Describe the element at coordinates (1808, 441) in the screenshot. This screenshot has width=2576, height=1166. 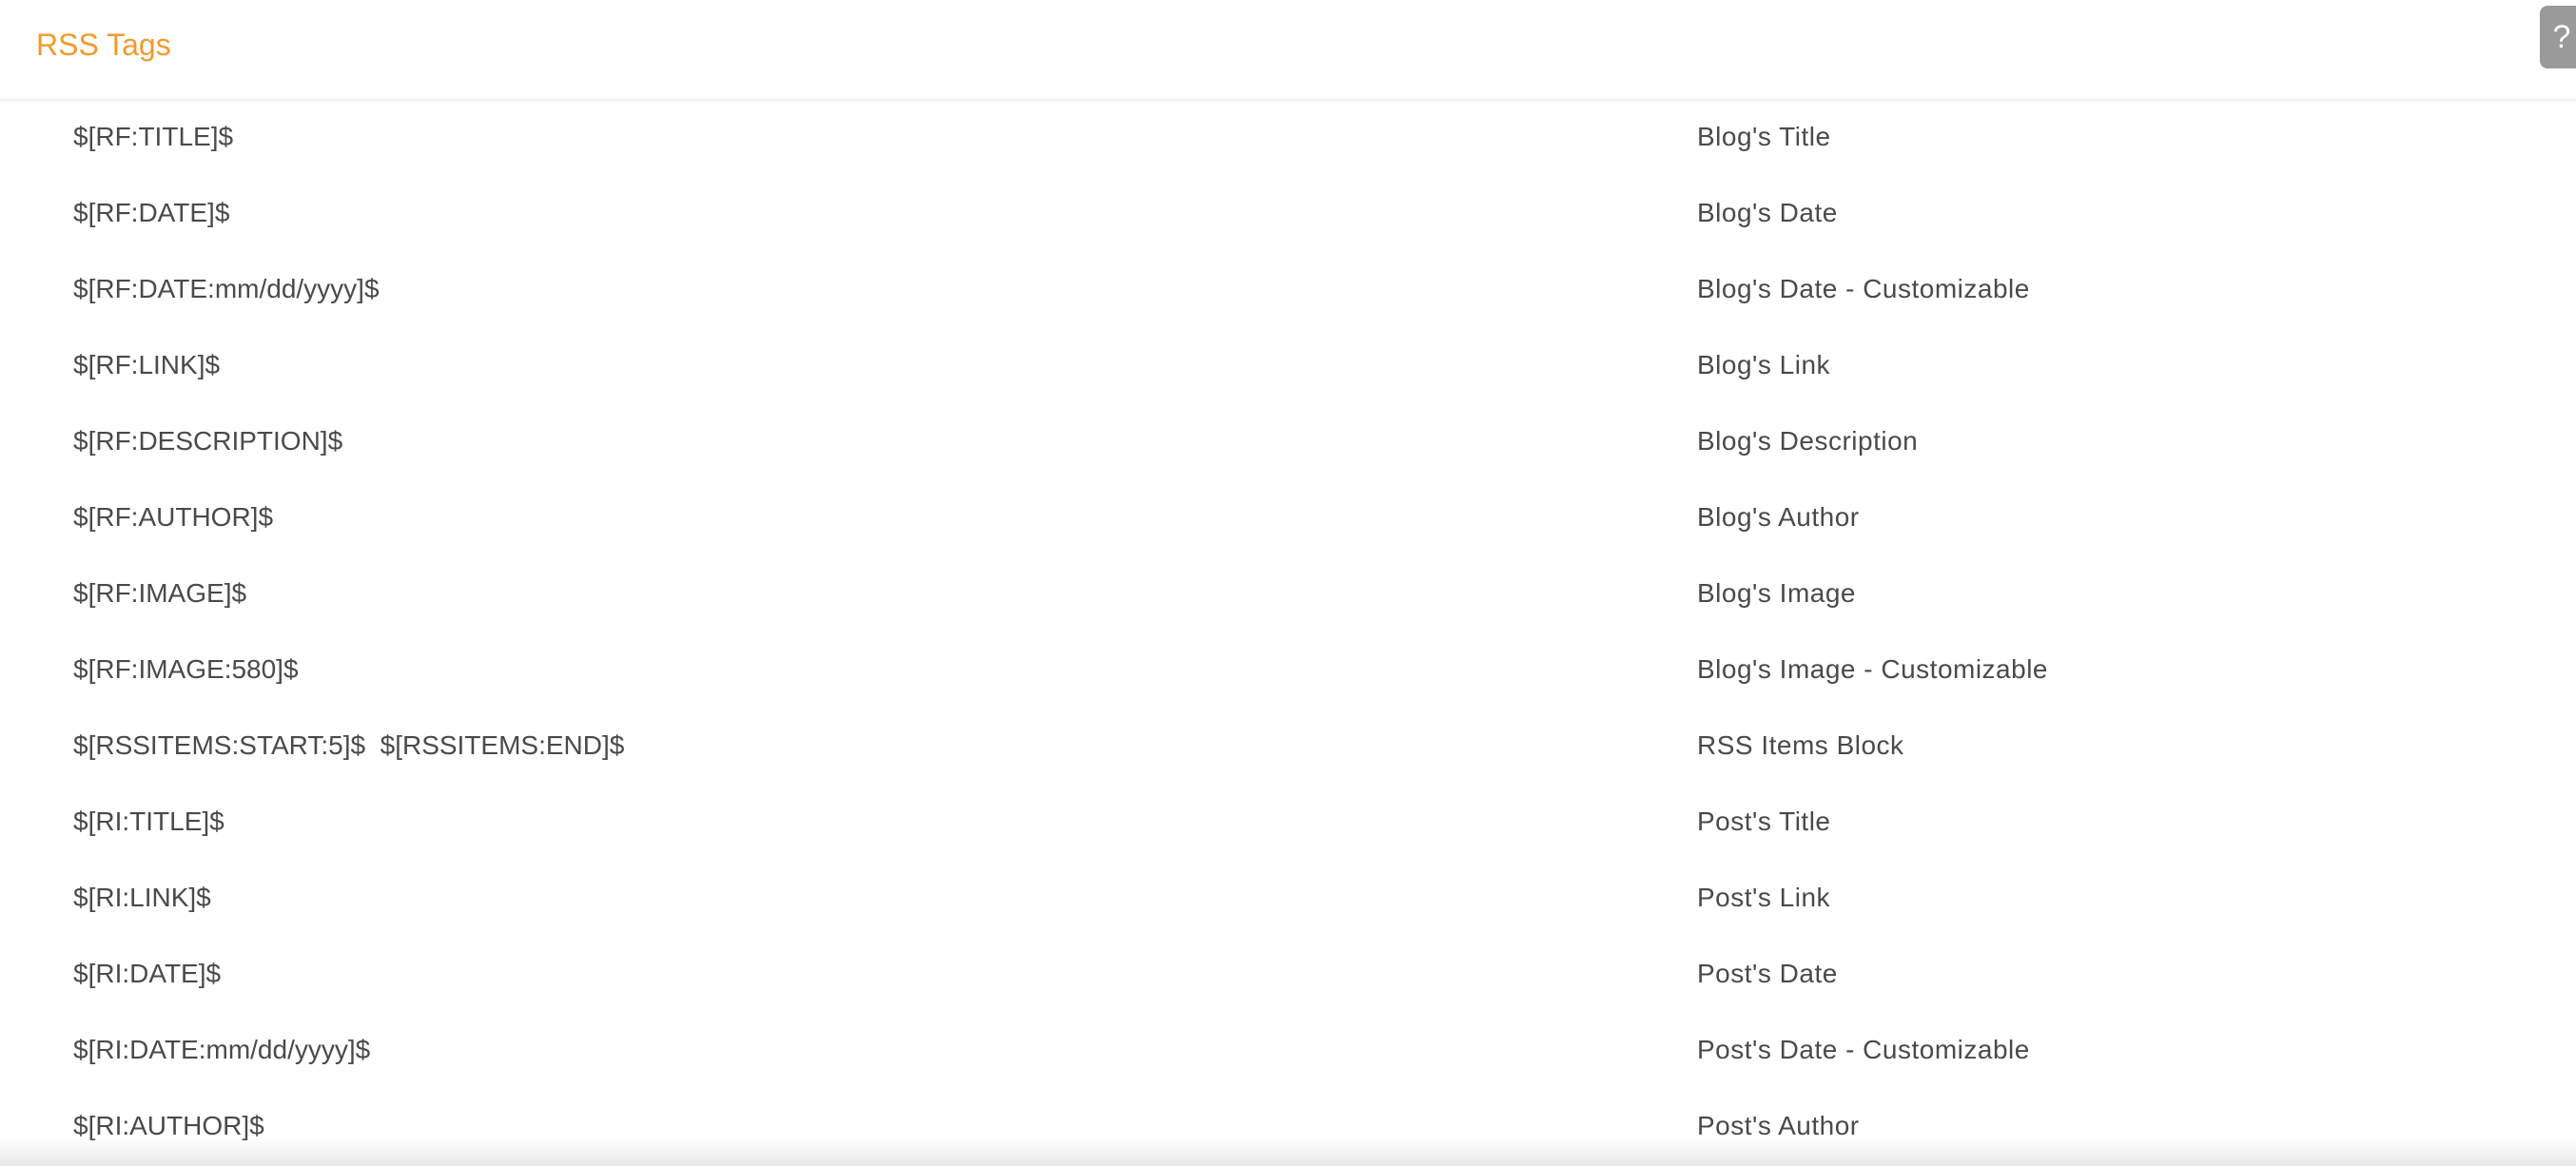
I see `tag-description: Blog's Description` at that location.